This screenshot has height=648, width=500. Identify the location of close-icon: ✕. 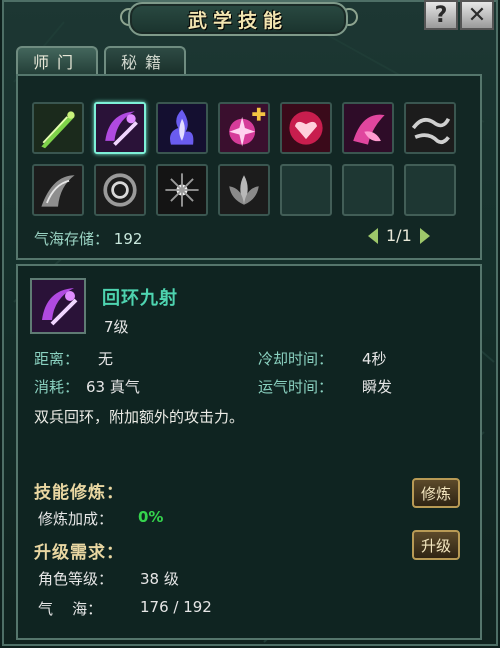
(477, 15).